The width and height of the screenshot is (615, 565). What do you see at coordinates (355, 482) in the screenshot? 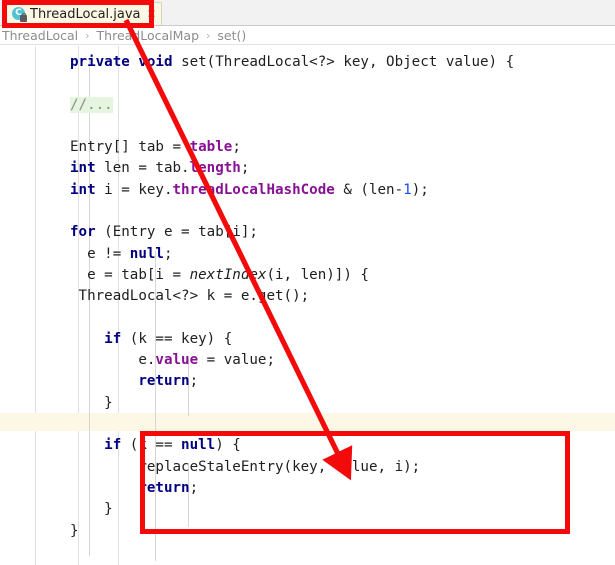
I see `annotation-box-if-k-null` at bounding box center [355, 482].